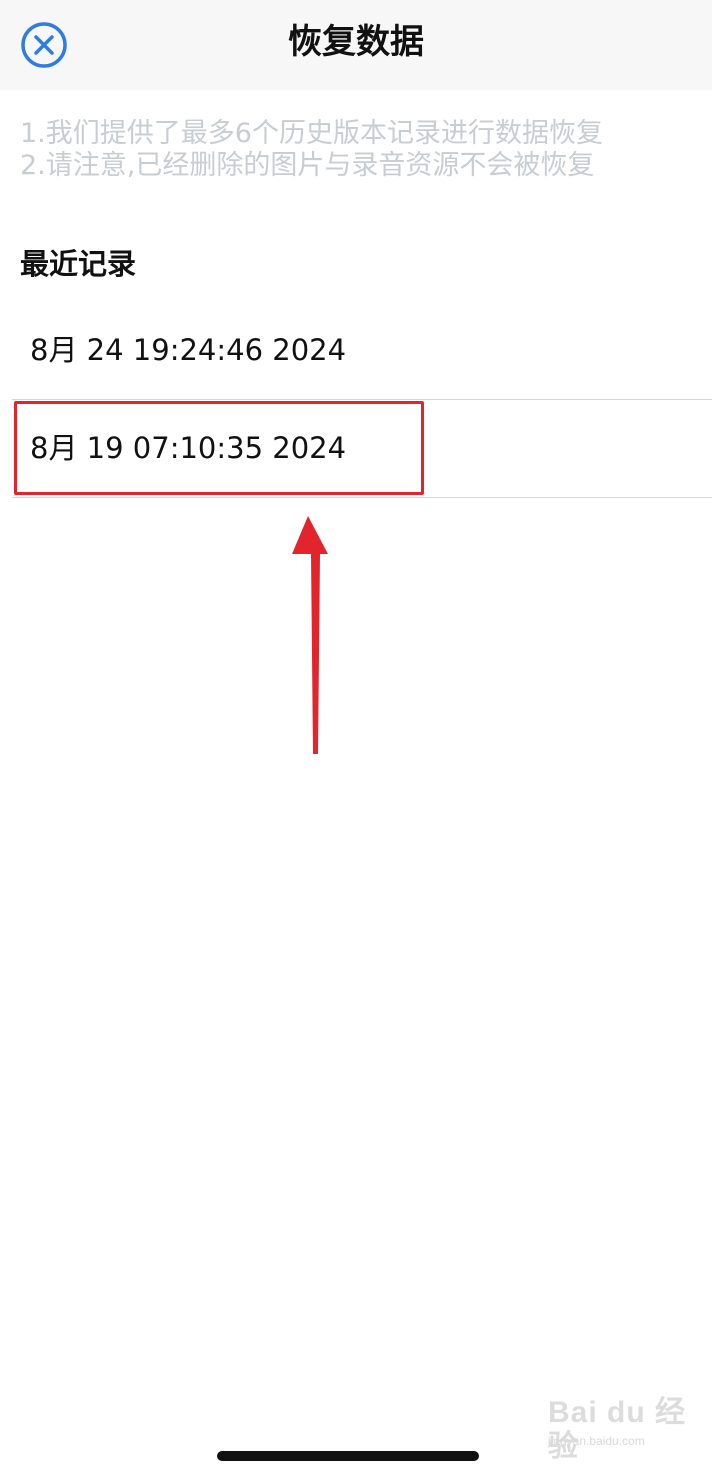 This screenshot has height=1474, width=712. I want to click on record-row-2: 8月 19 07:10:35 2024, so click(362, 449).